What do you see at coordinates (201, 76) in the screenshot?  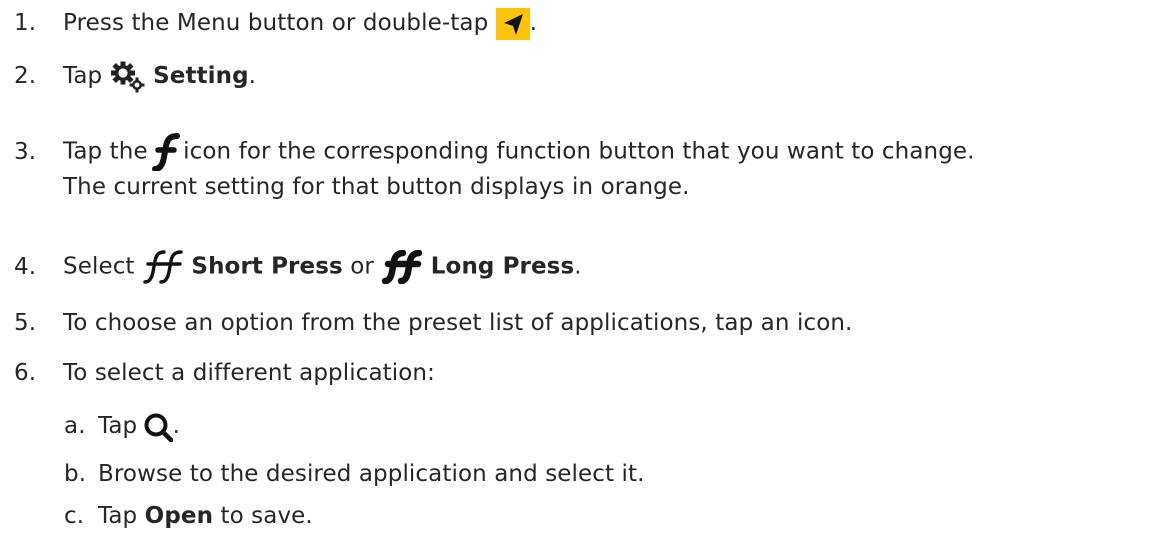 I see `setting-label: Setting` at bounding box center [201, 76].